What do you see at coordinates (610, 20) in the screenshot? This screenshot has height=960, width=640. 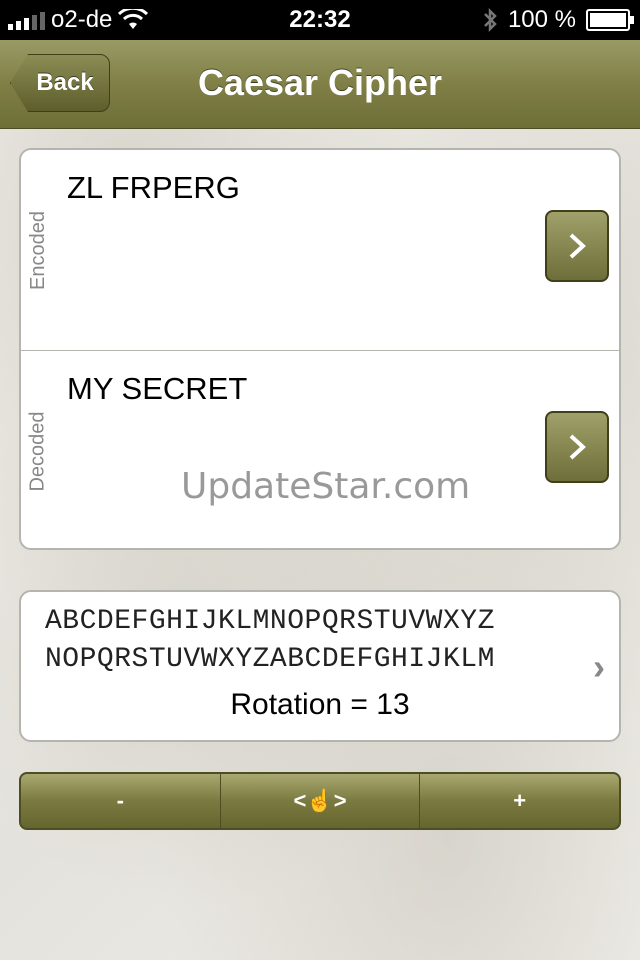 I see `battery-icon` at bounding box center [610, 20].